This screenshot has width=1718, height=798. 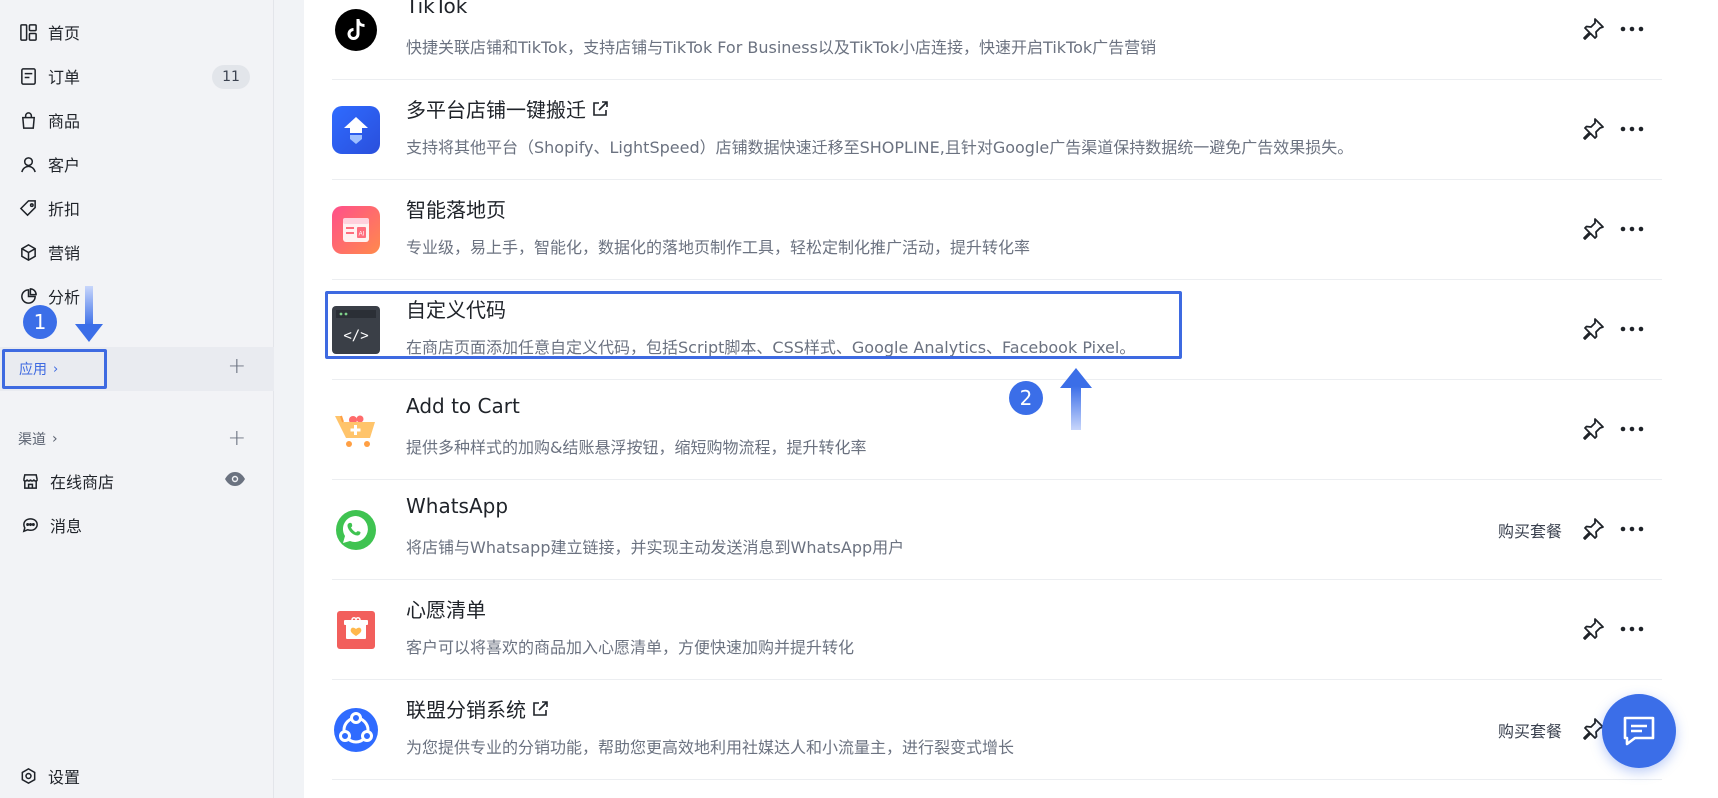 I want to click on arrow-up-icon, so click(x=1076, y=399).